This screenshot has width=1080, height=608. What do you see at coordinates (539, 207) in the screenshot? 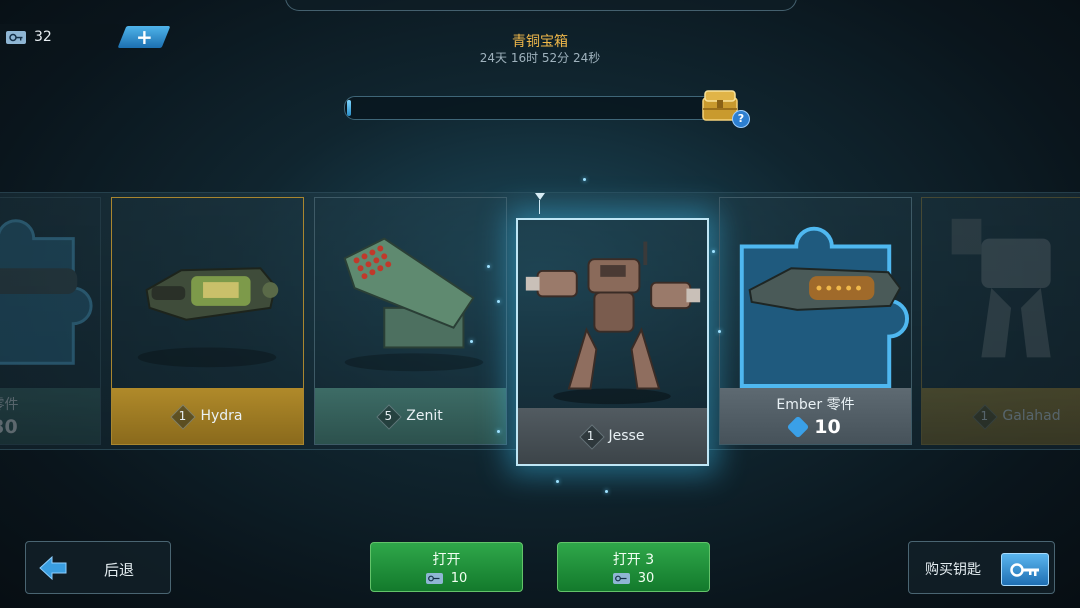
I see `selection-pointer-line` at bounding box center [539, 207].